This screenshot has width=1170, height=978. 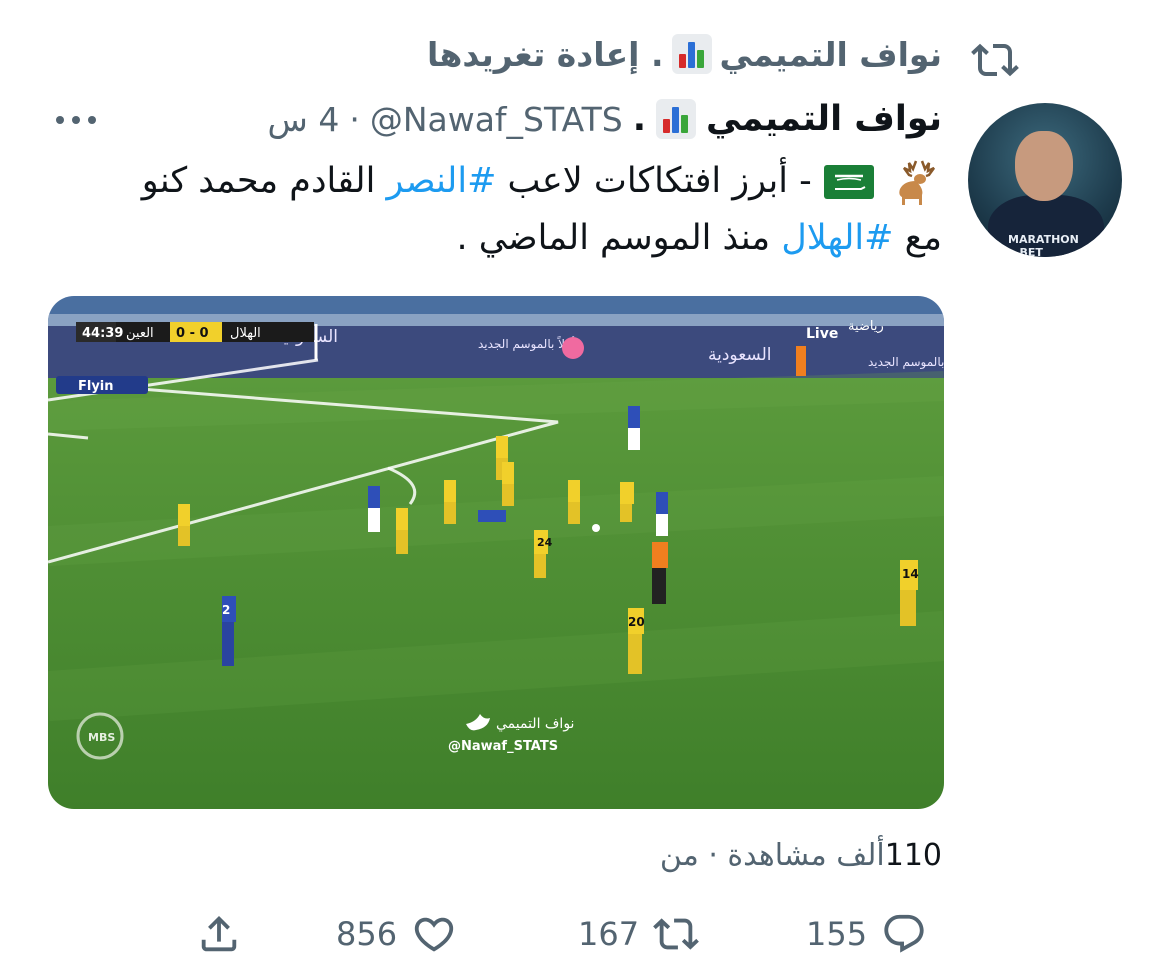 I want to click on reply-button: 155, so click(x=866, y=934).